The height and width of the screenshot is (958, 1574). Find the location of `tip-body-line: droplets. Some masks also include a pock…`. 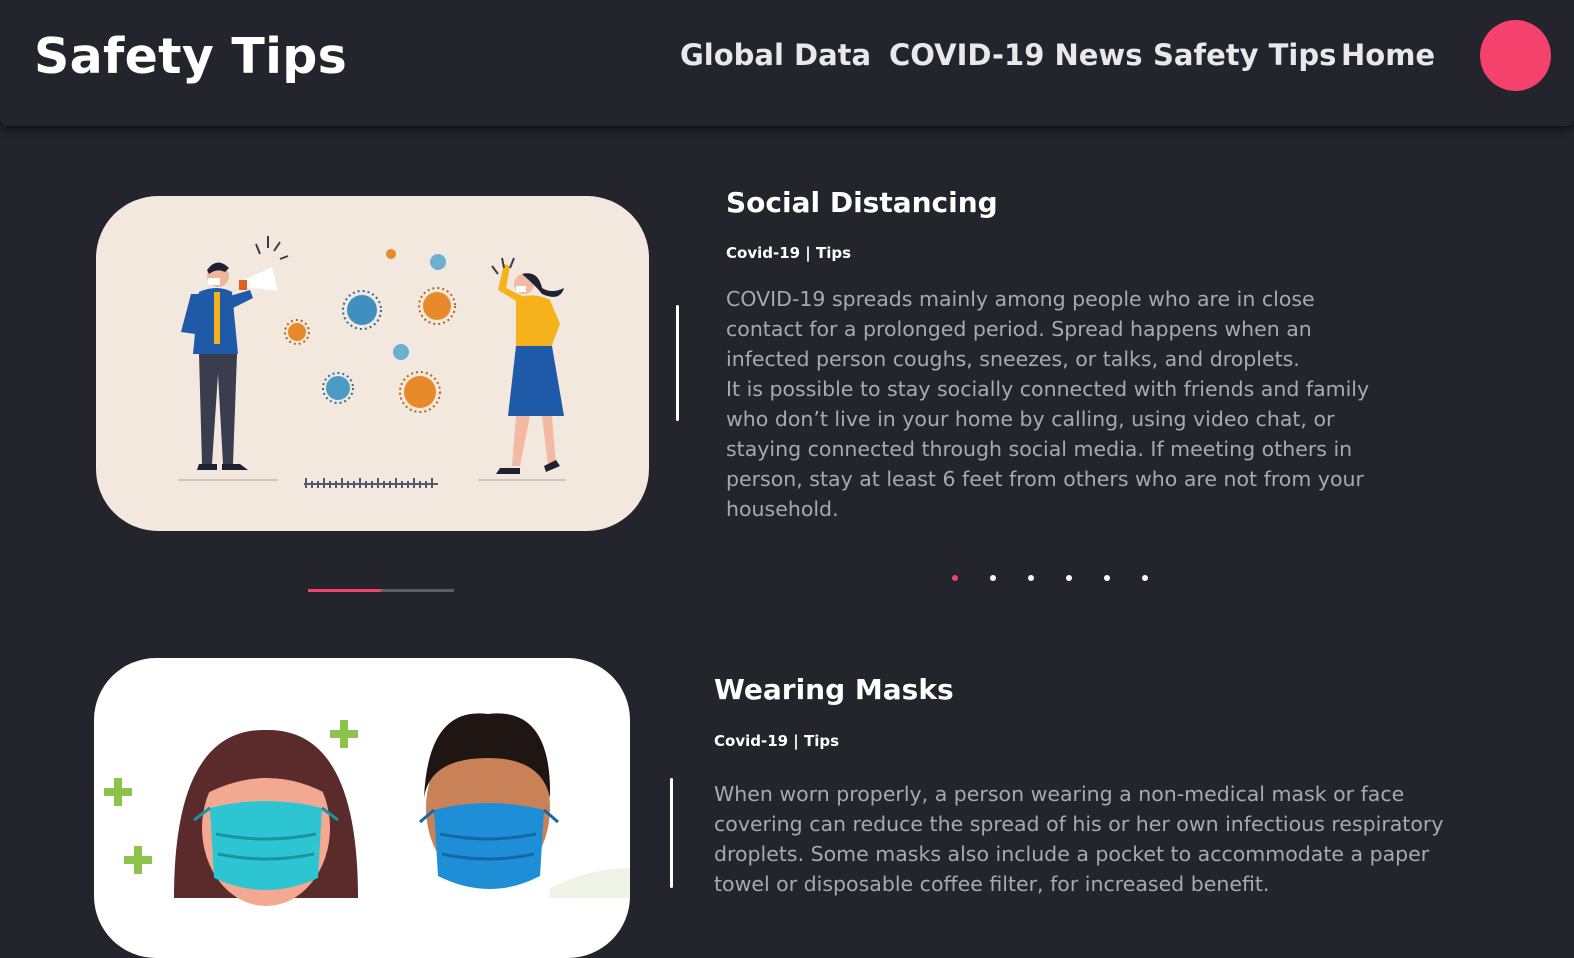

tip-body-line: droplets. Some masks also include a pock… is located at coordinates (1072, 854).